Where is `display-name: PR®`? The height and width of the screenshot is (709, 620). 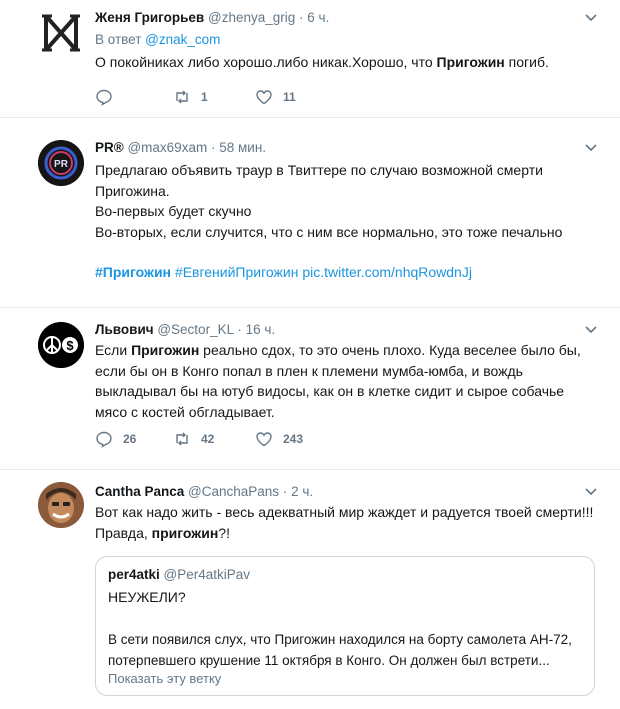
display-name: PR® is located at coordinates (109, 147).